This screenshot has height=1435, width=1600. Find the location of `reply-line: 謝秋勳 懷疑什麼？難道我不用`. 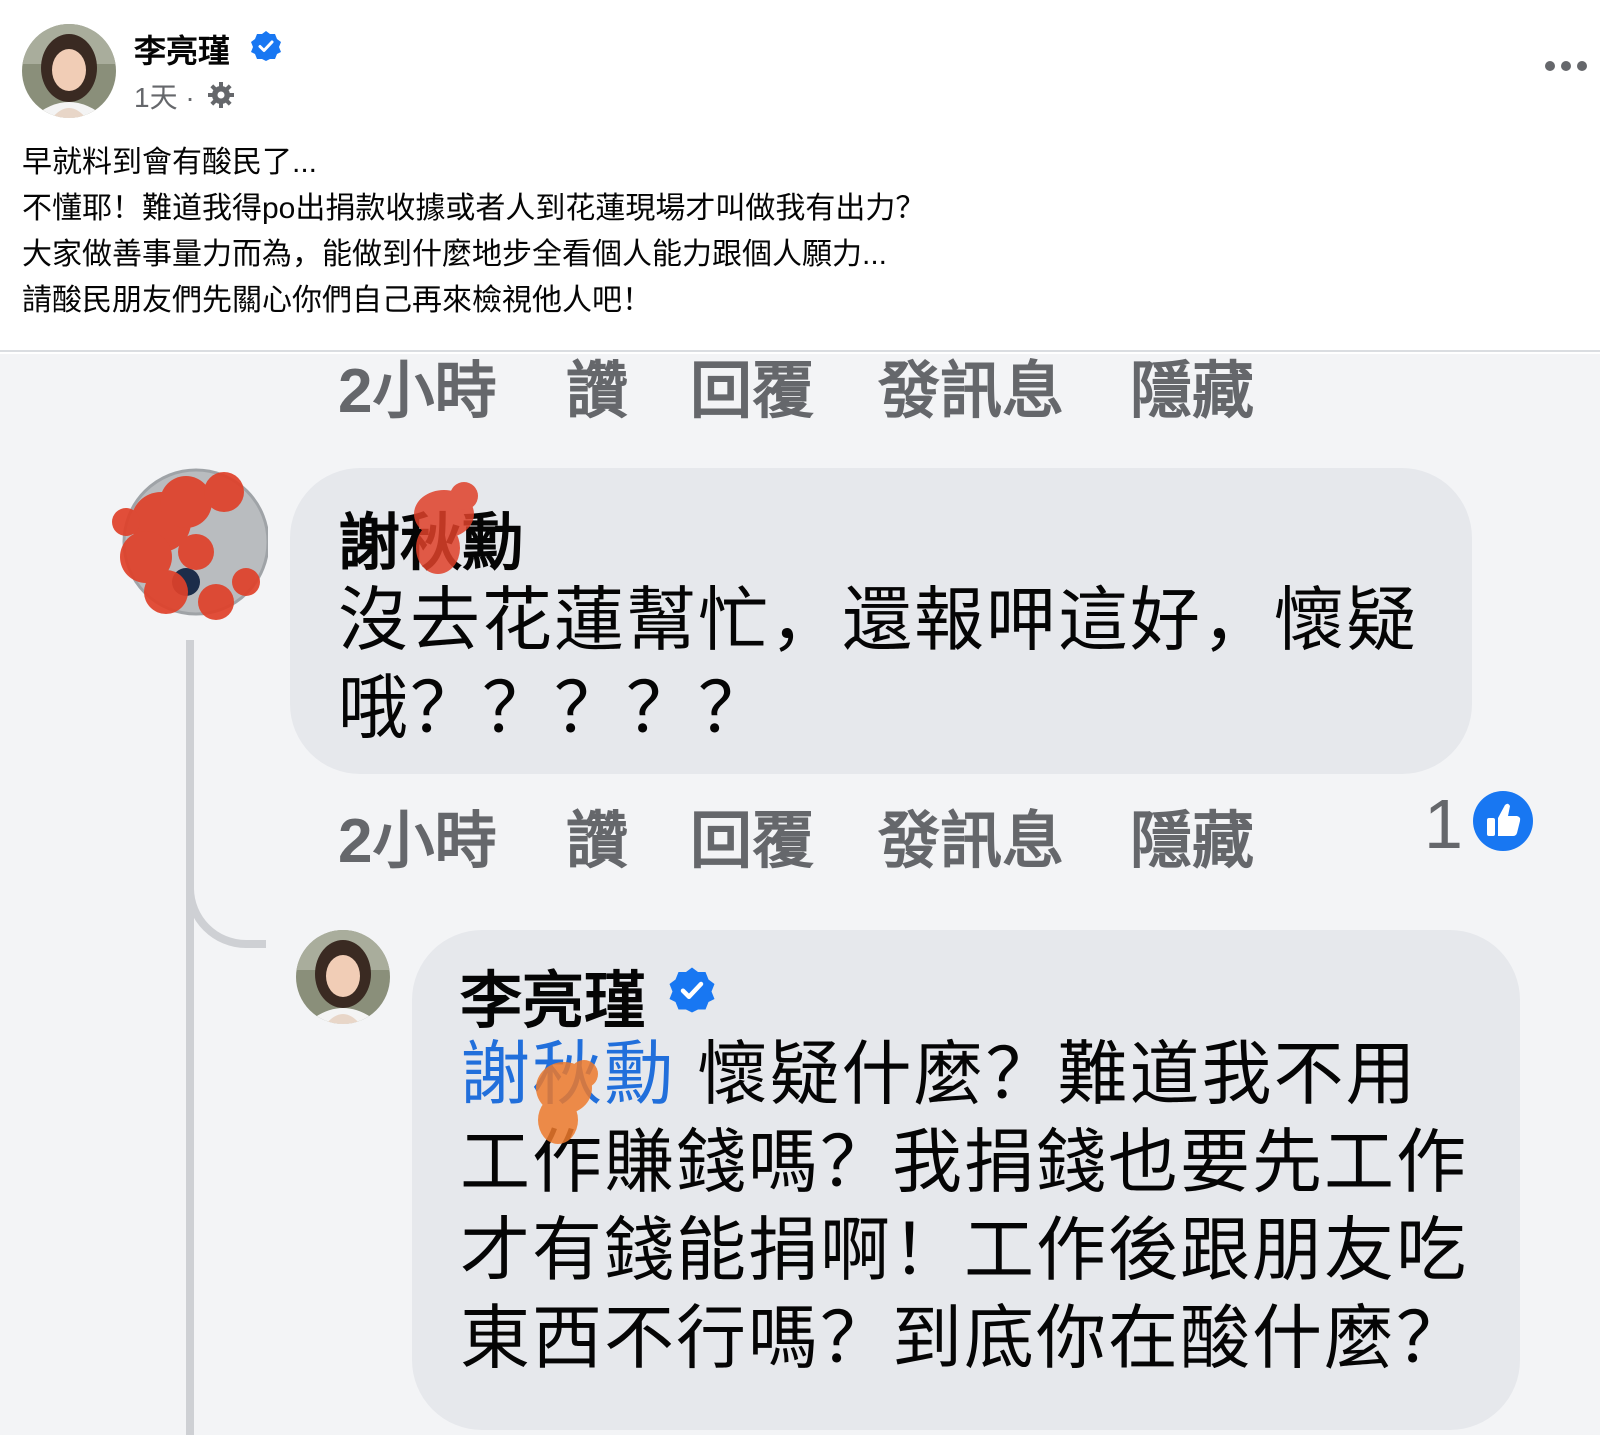

reply-line: 謝秋勳 懷疑什麼？難道我不用 is located at coordinates (990, 1074).